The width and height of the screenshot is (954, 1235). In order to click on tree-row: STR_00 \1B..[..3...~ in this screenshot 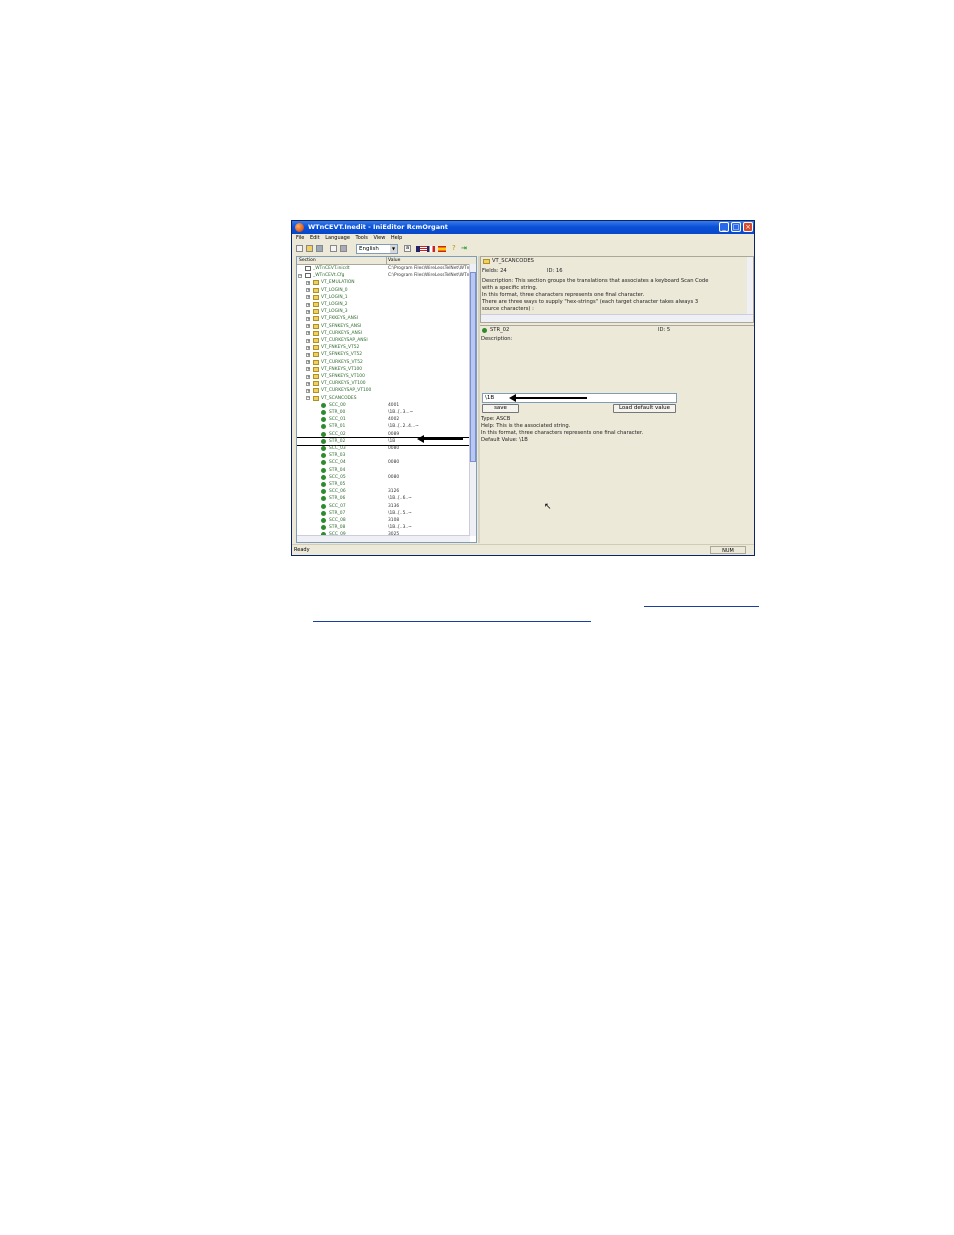, I will do `click(384, 412)`.